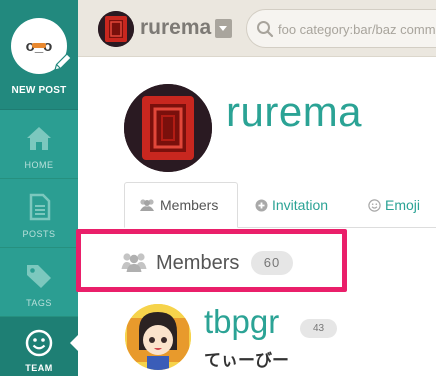  I want to click on sidebar-item-label: POSTS, so click(39, 234).